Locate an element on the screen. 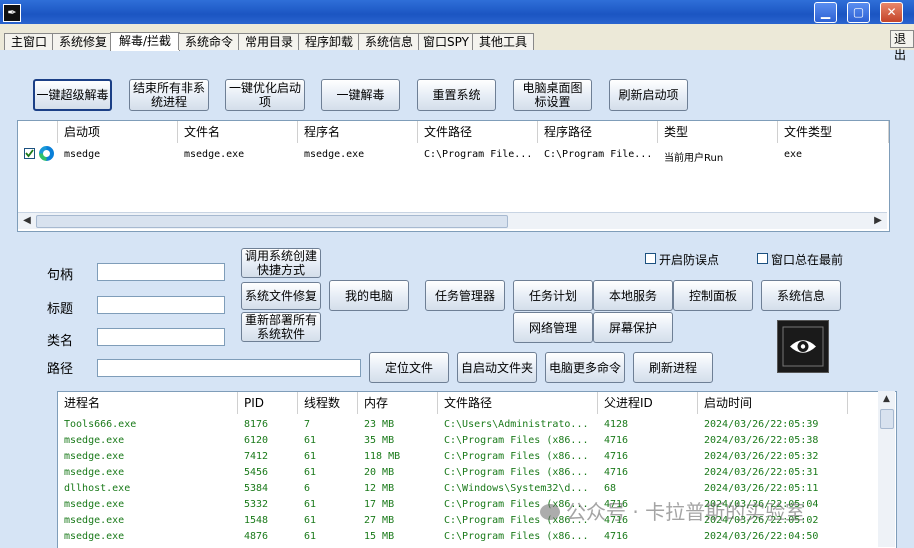 The width and height of the screenshot is (914, 548). cell-memory: 17 MB is located at coordinates (379, 504).